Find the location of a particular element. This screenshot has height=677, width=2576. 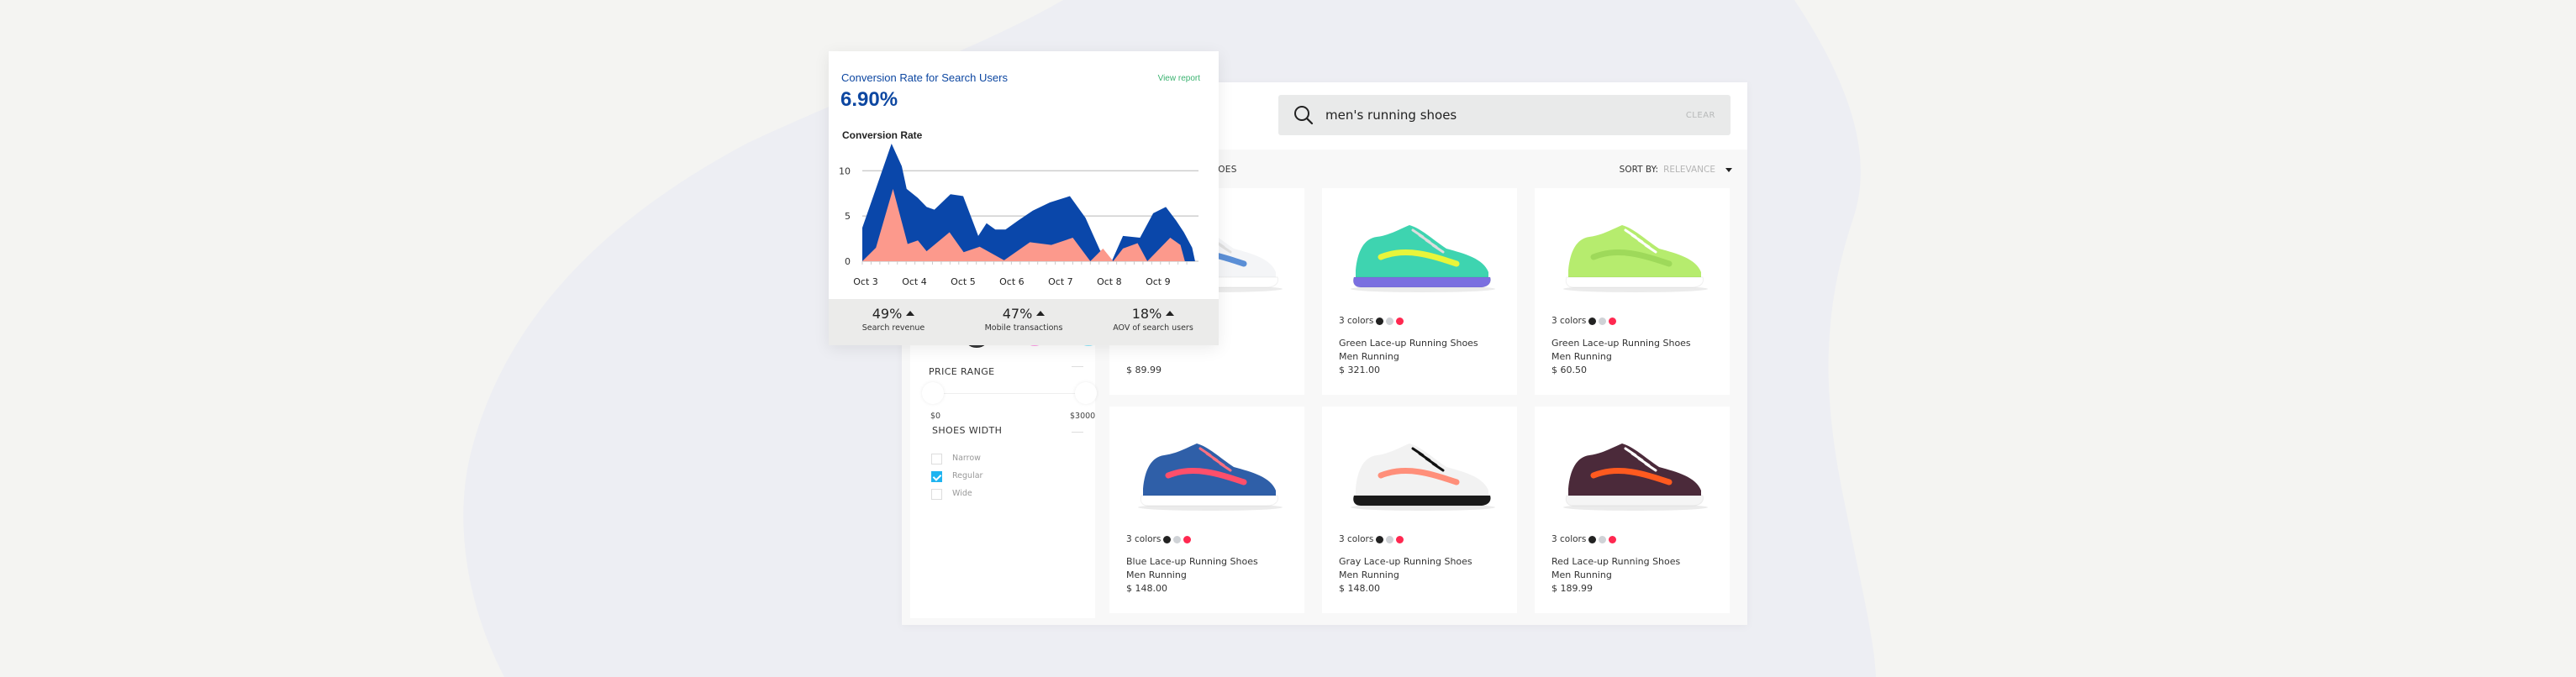

x-tick-label: Oct 6 is located at coordinates (1012, 281).